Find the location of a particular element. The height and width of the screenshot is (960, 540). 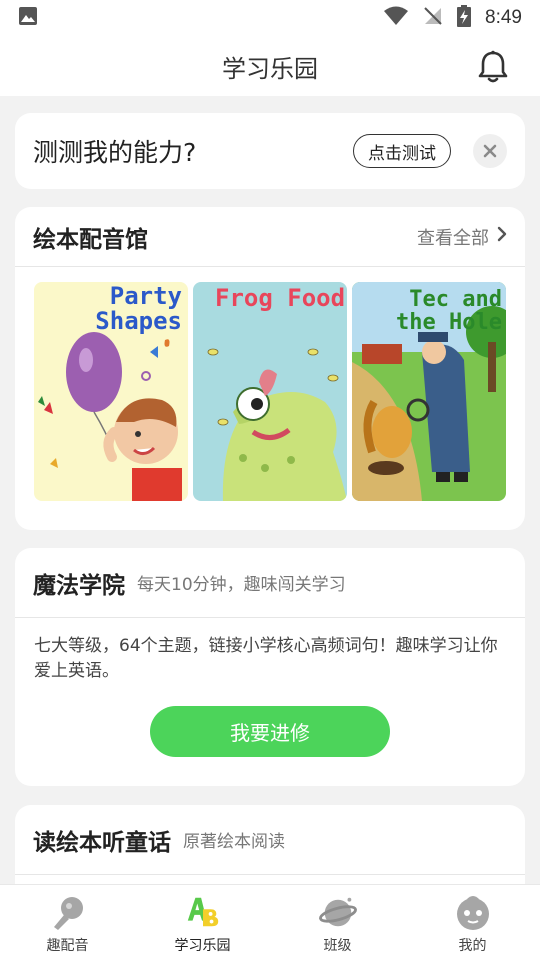

magic-academy-description: 七大等级，64个主题，链接小学核心高频词句！趣味学习让你爱上英语。 is located at coordinates (266, 658).